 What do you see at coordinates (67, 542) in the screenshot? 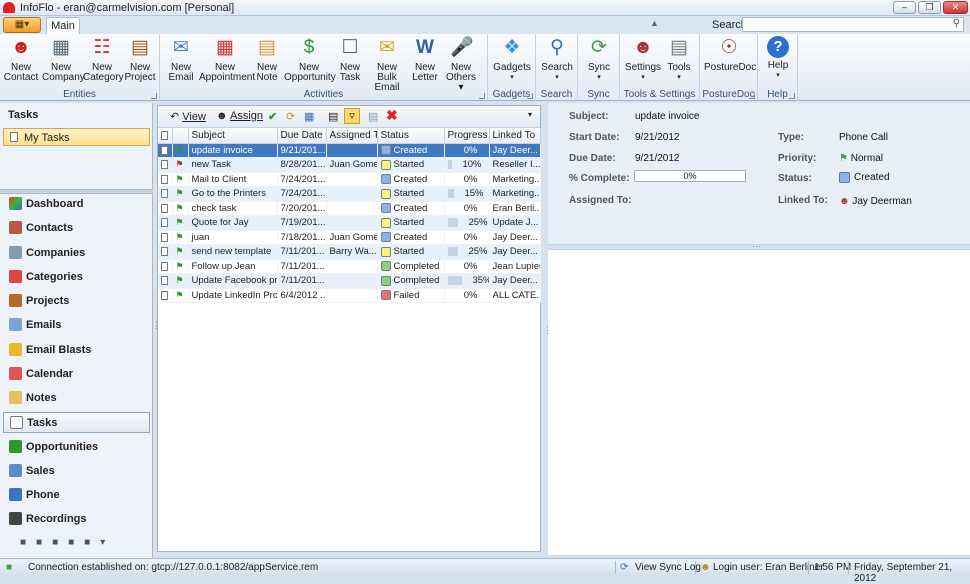
I see `sidebar-shortcut-icons: ■■■■■▾` at bounding box center [67, 542].